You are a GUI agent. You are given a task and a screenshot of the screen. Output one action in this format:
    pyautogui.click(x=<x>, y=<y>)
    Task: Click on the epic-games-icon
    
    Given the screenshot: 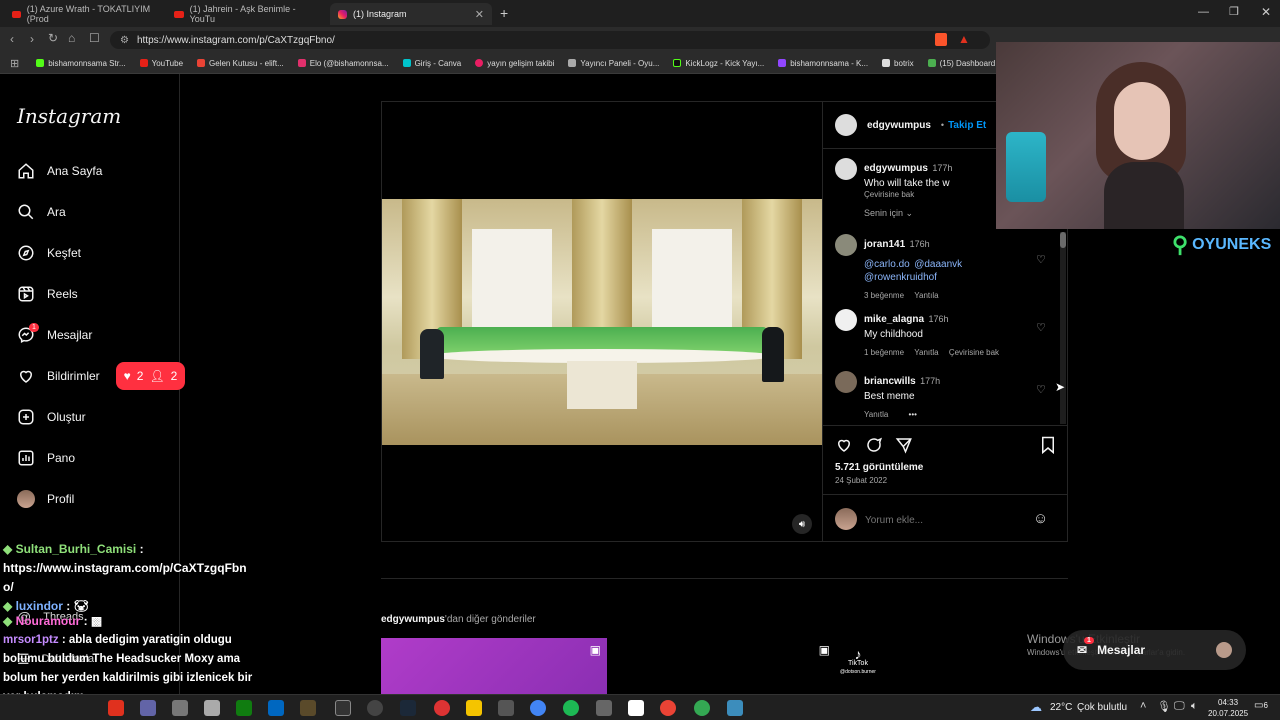 What is the action you would take?
    pyautogui.click(x=343, y=708)
    